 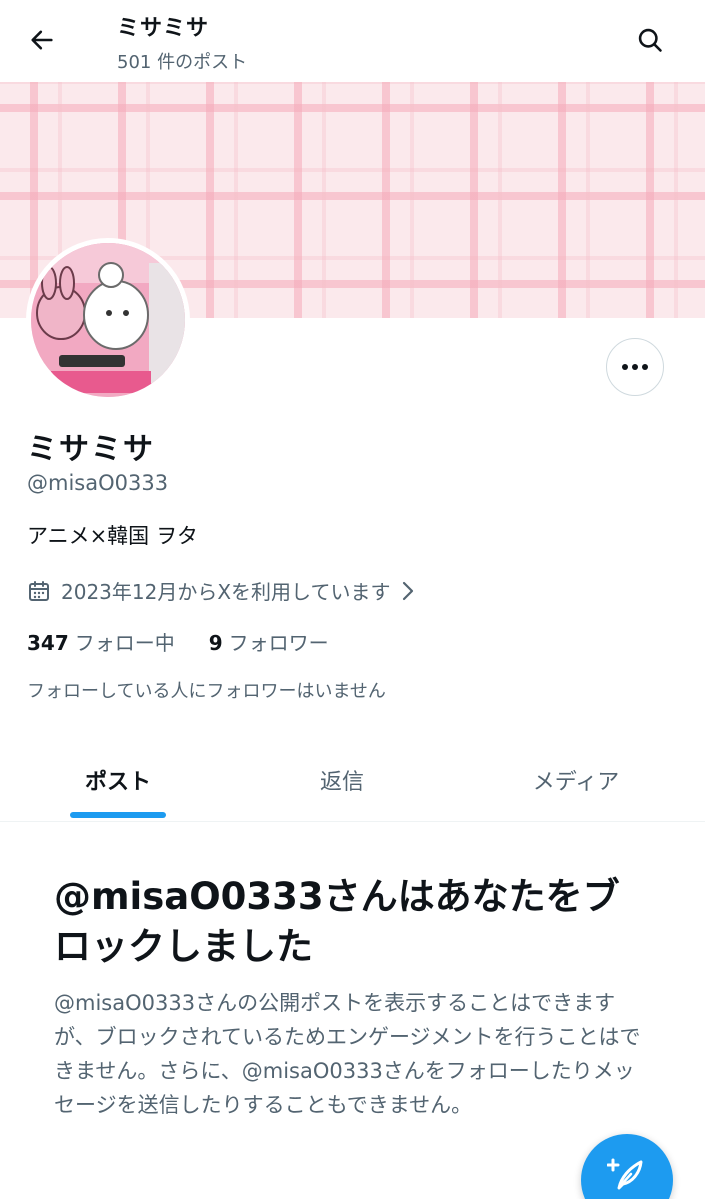 I want to click on user-handle: @misaO0333, so click(x=98, y=483).